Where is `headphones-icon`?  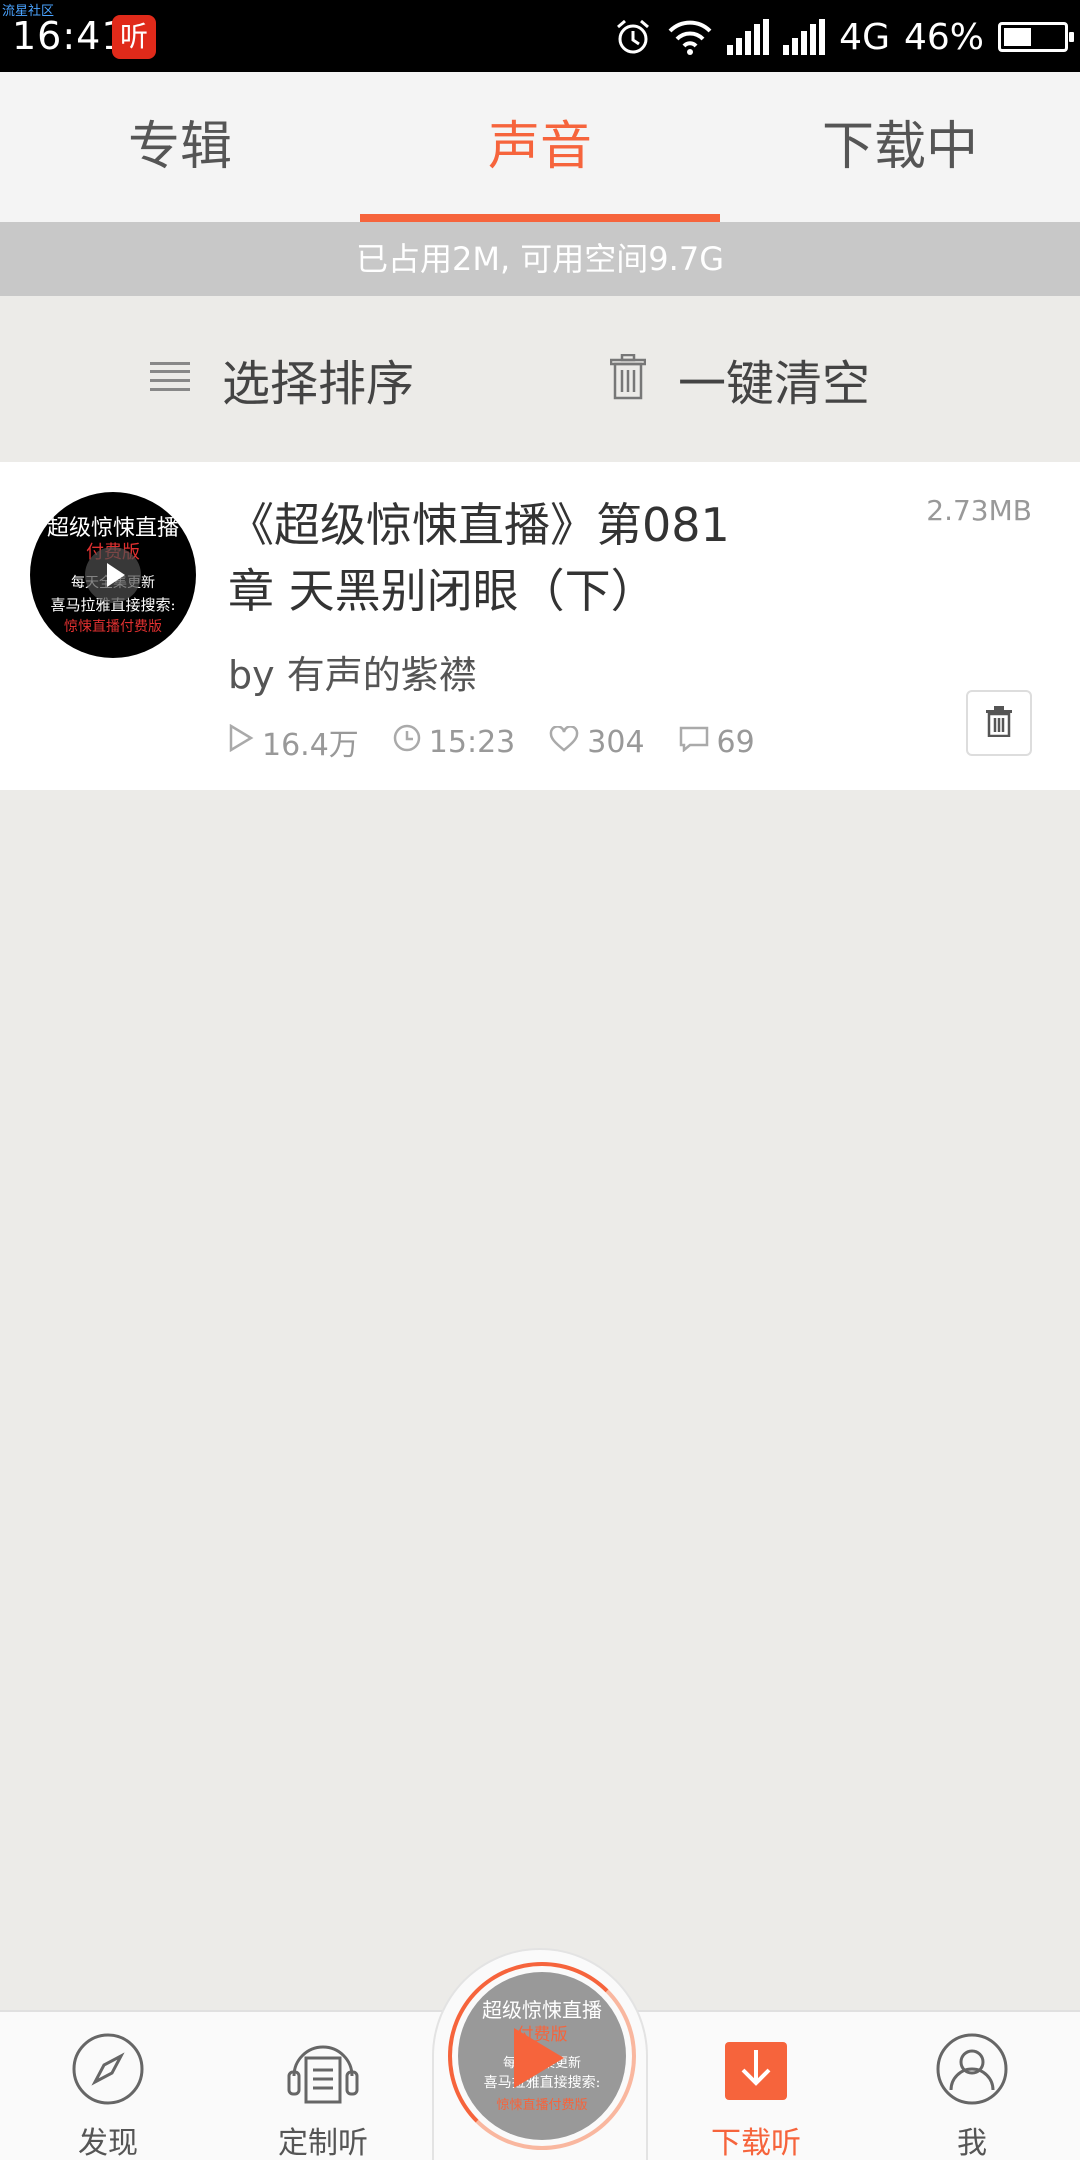 headphones-icon is located at coordinates (323, 2069).